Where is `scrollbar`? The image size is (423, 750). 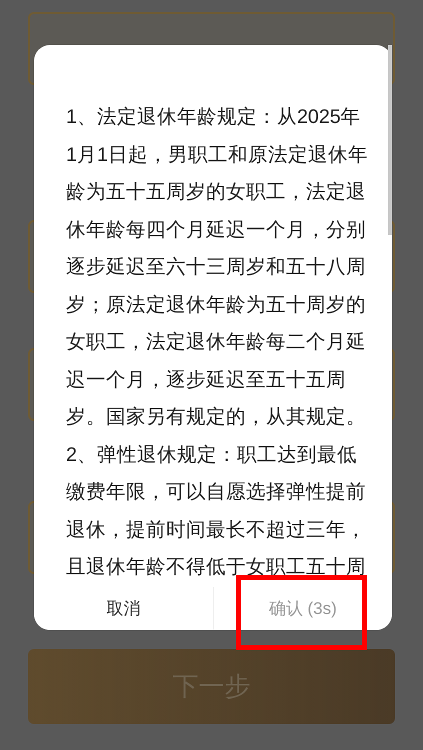 scrollbar is located at coordinates (390, 140).